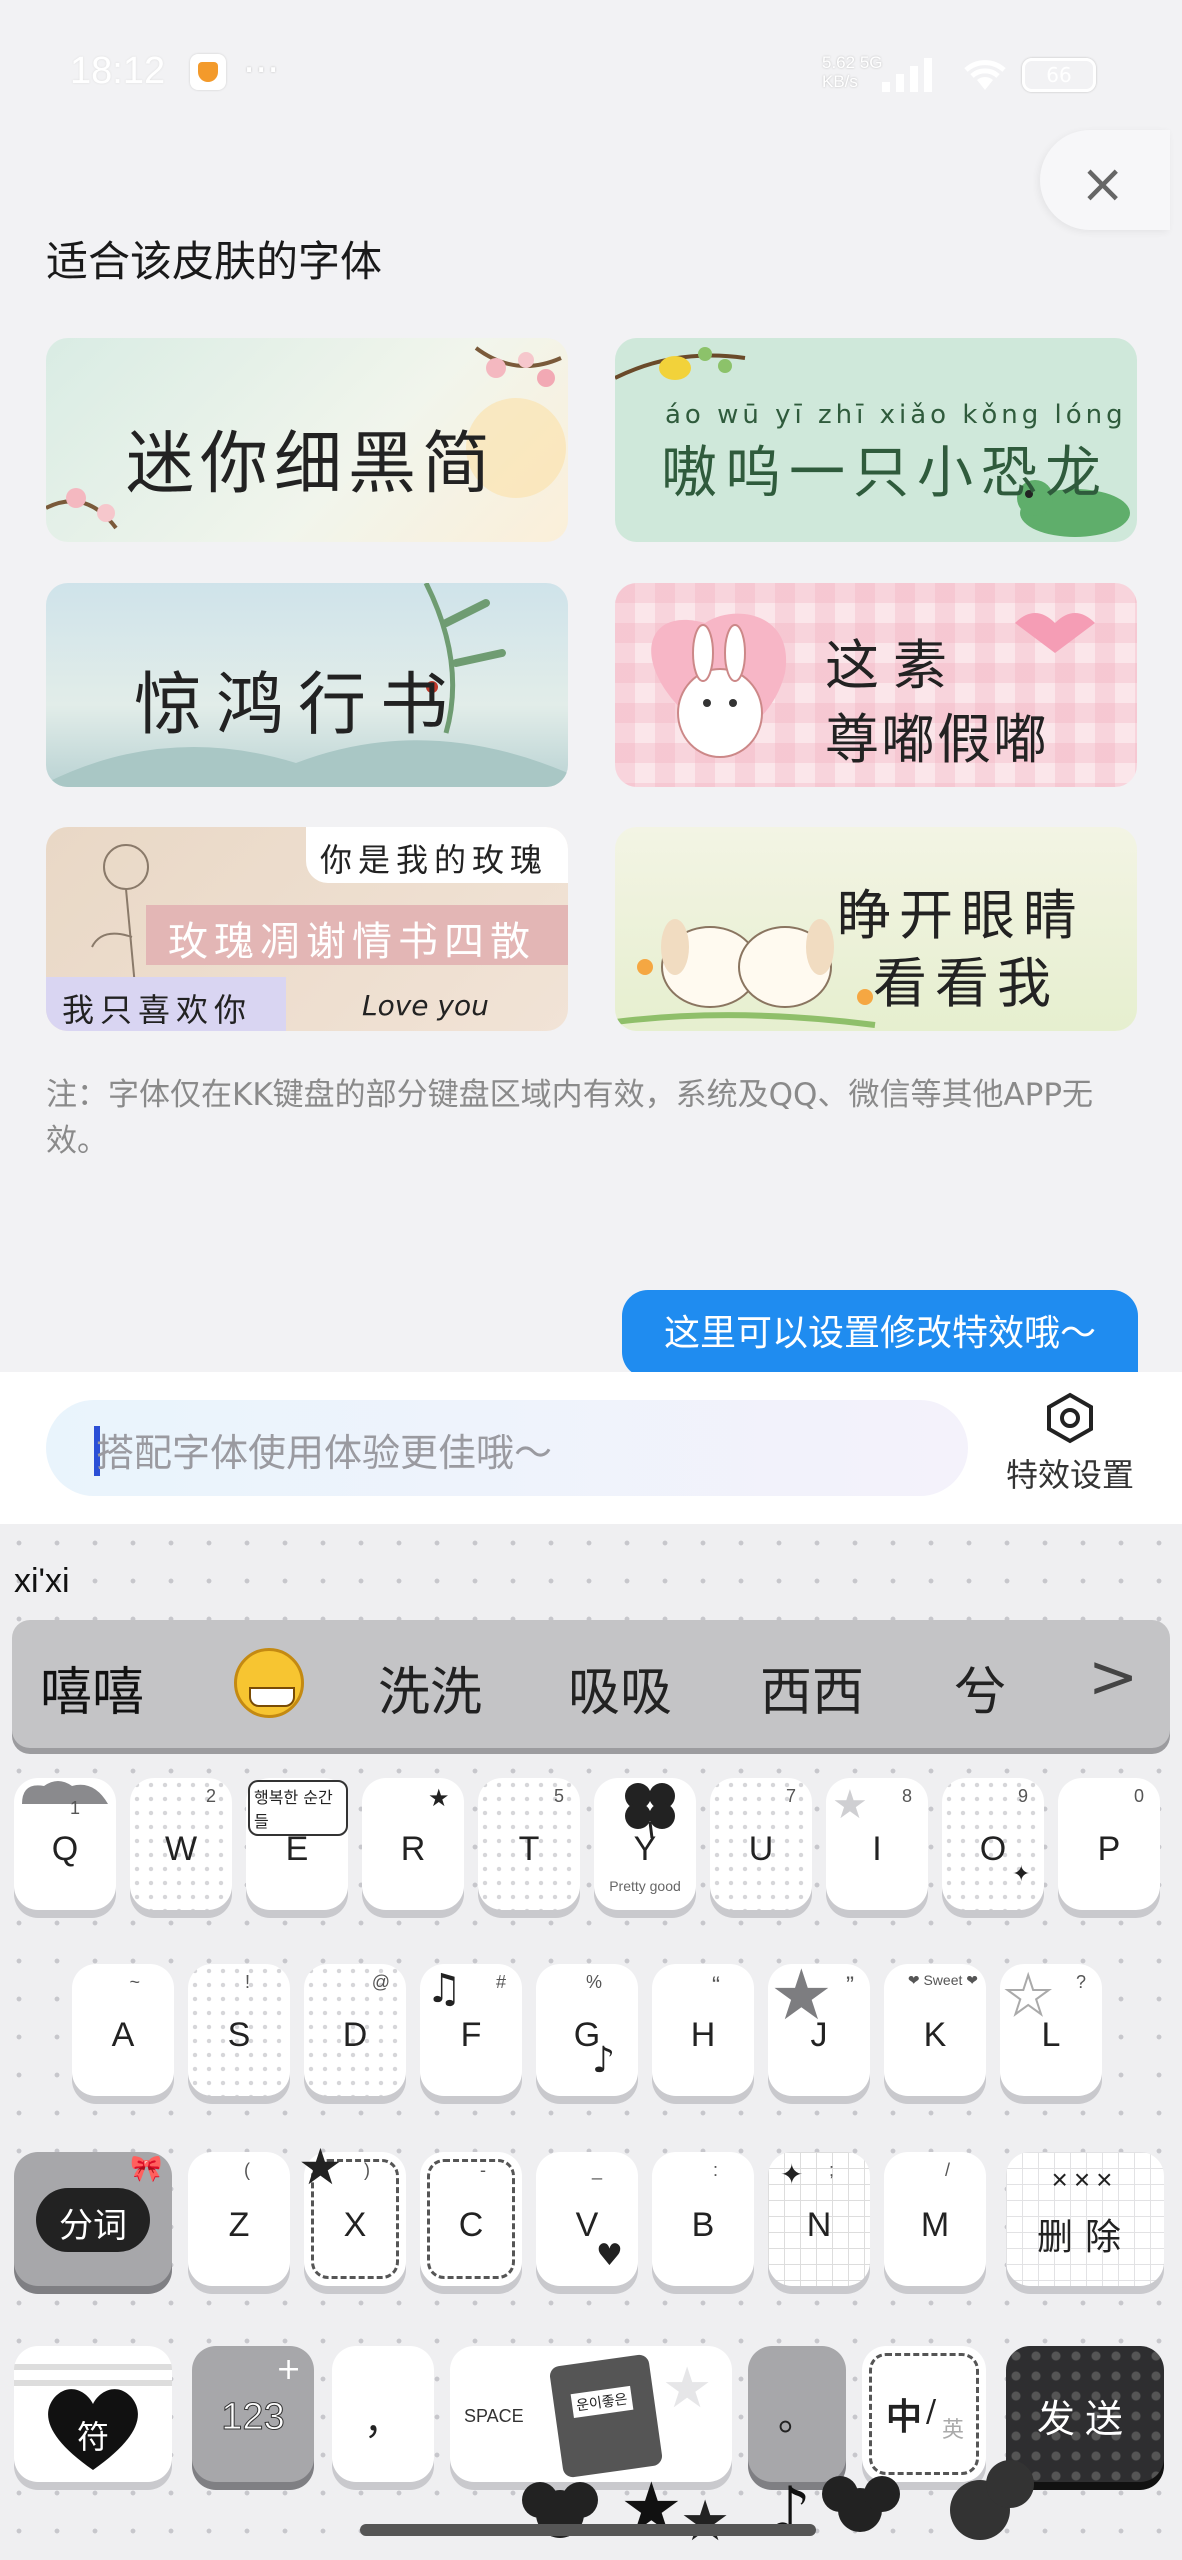 This screenshot has width=1182, height=2560. What do you see at coordinates (383, 2414) in the screenshot?
I see `comma-key: ，` at bounding box center [383, 2414].